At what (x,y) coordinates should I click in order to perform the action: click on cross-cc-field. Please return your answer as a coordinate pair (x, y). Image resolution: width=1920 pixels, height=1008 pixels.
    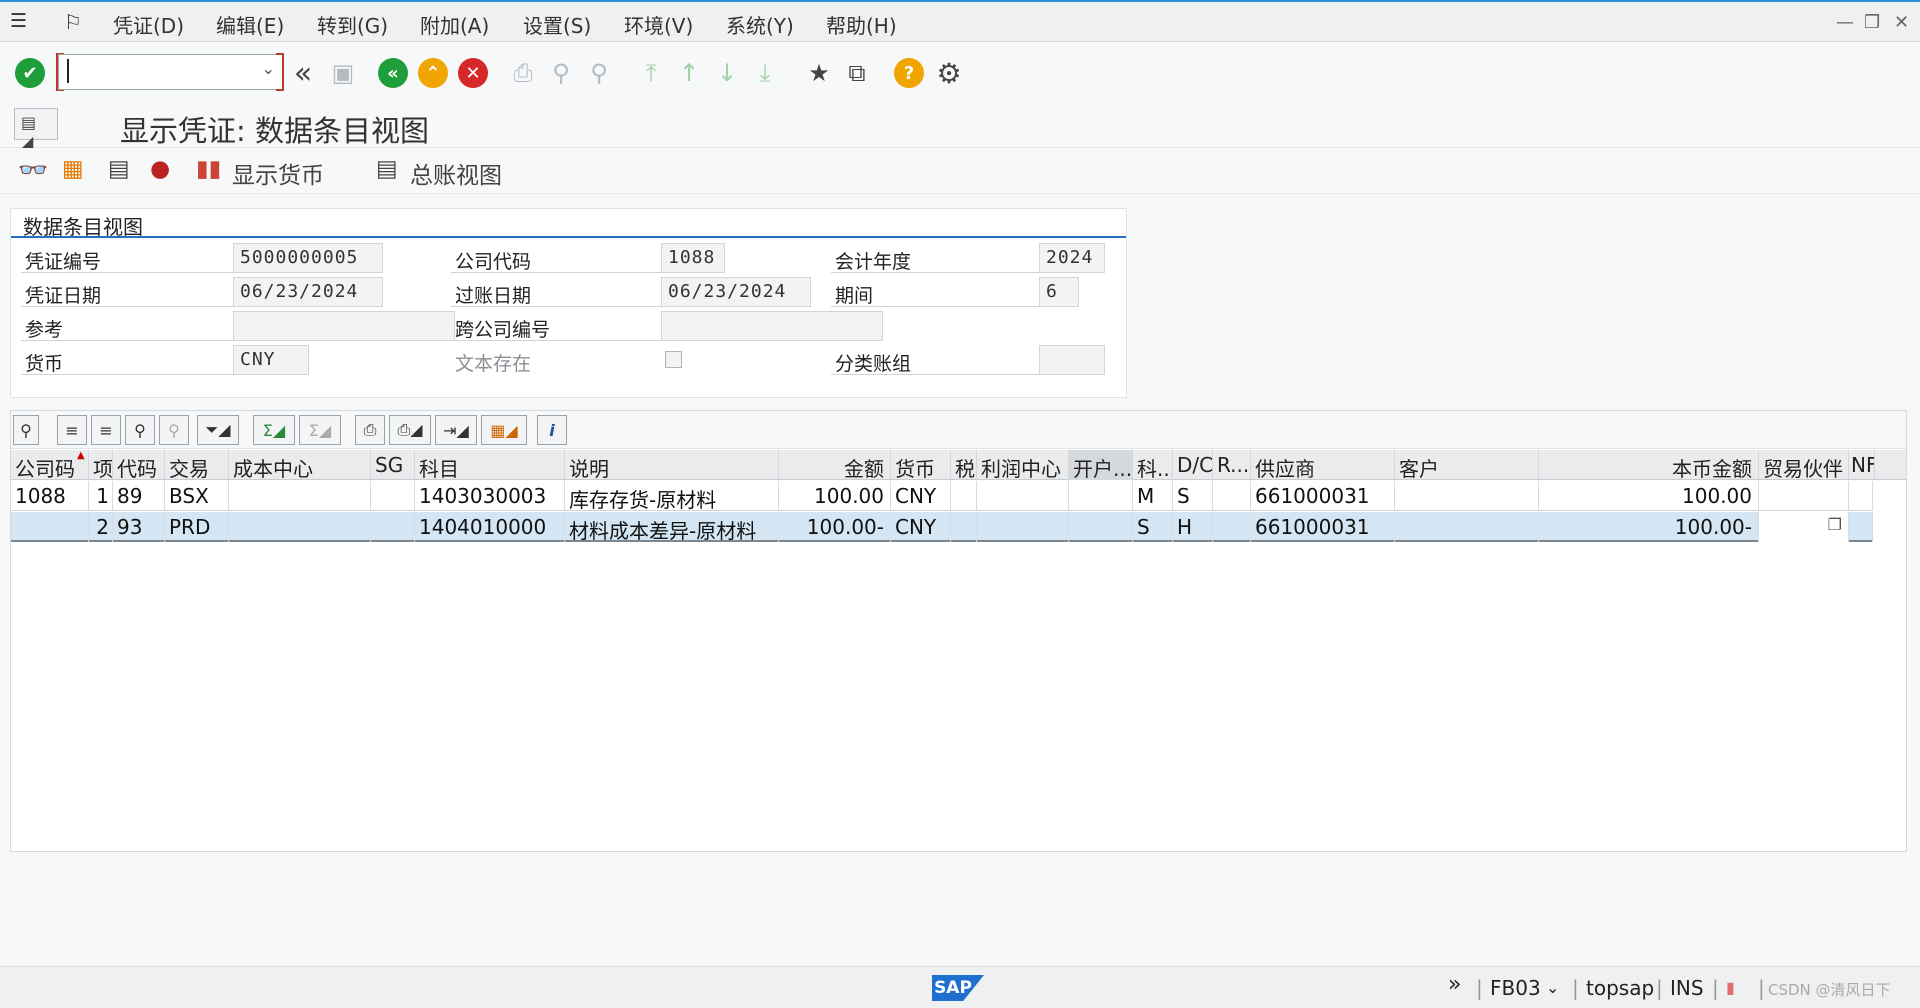
    Looking at the image, I should click on (772, 326).